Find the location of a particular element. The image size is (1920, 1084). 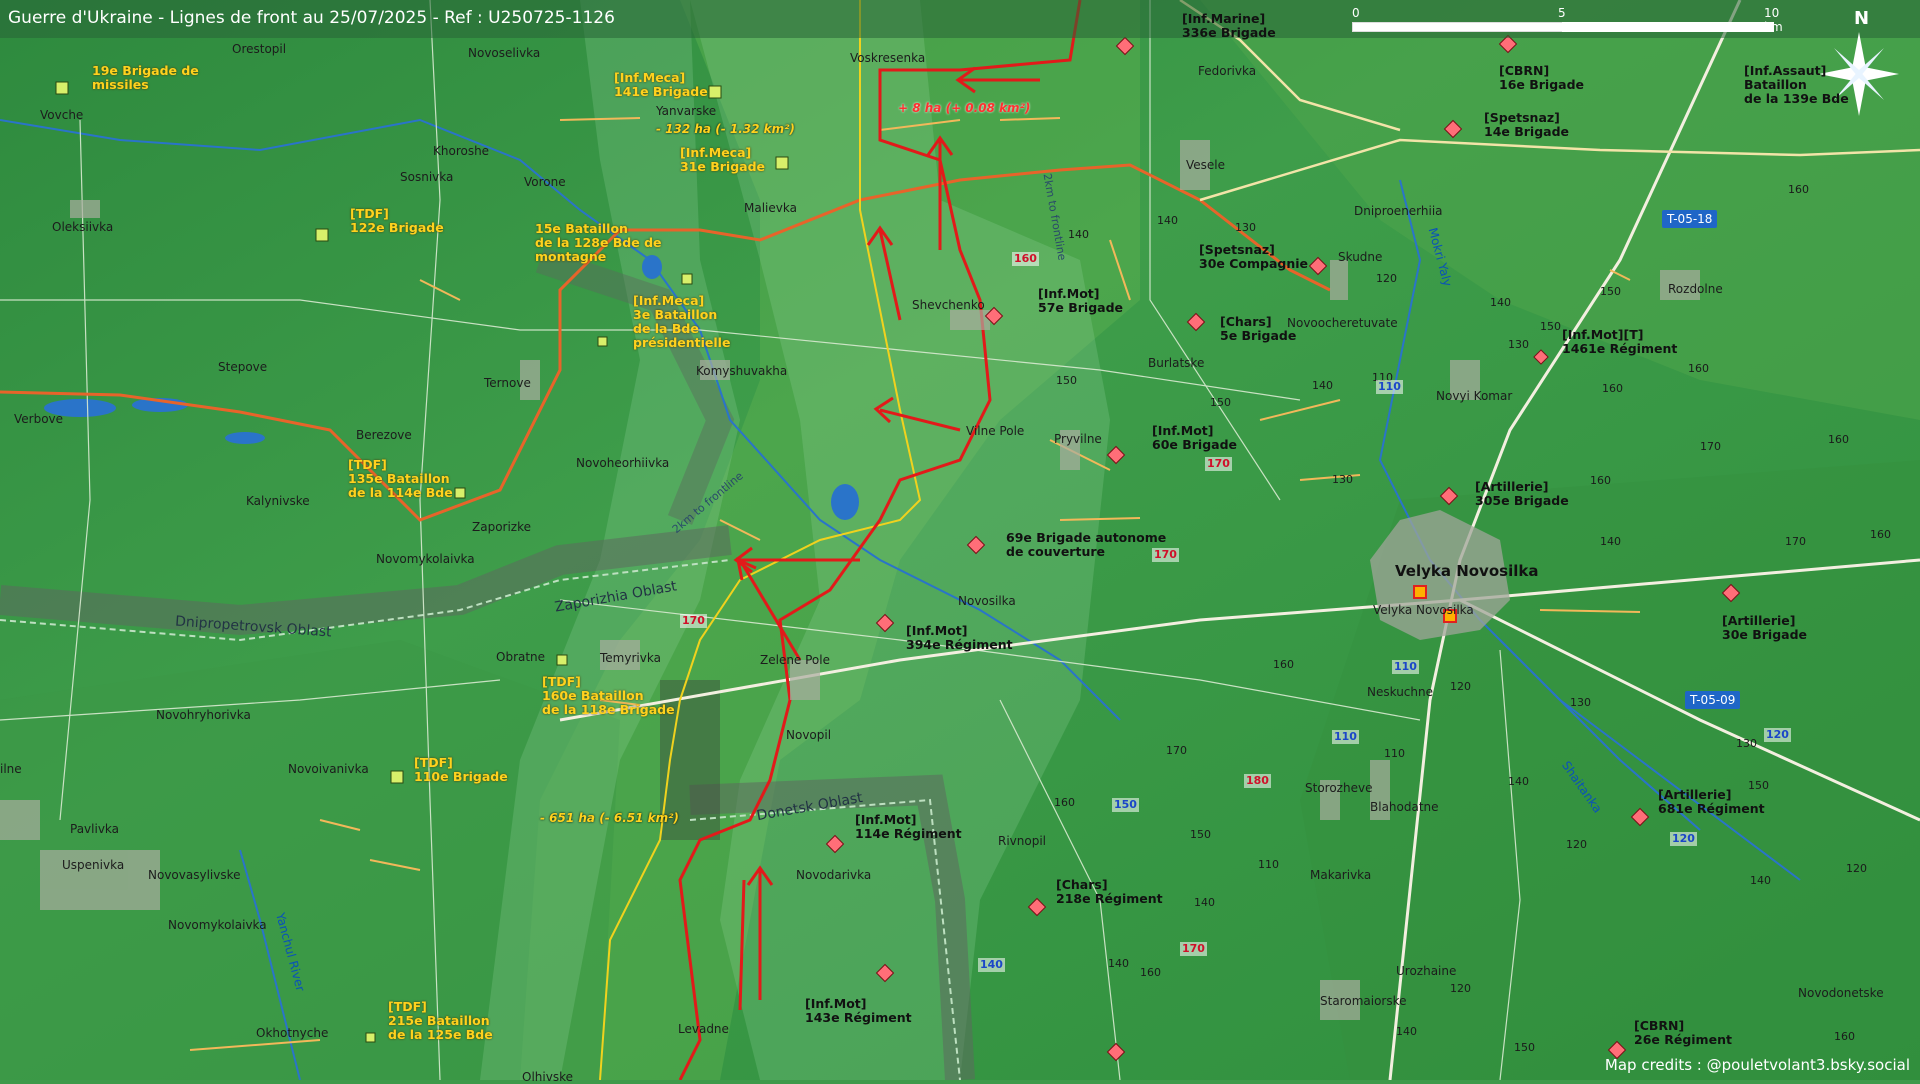

town-label: Stepove is located at coordinates (243, 367).